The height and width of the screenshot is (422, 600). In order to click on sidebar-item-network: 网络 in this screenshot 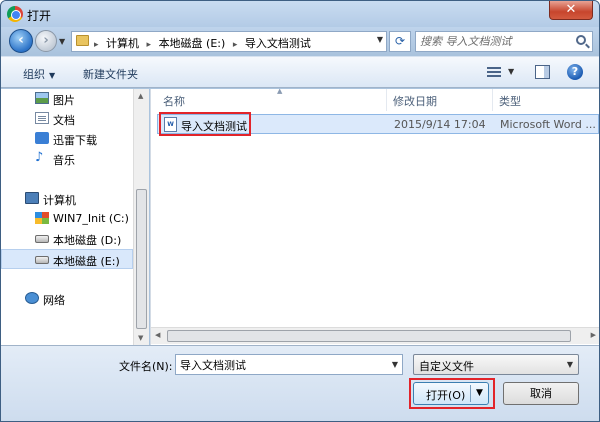, I will do `click(67, 299)`.